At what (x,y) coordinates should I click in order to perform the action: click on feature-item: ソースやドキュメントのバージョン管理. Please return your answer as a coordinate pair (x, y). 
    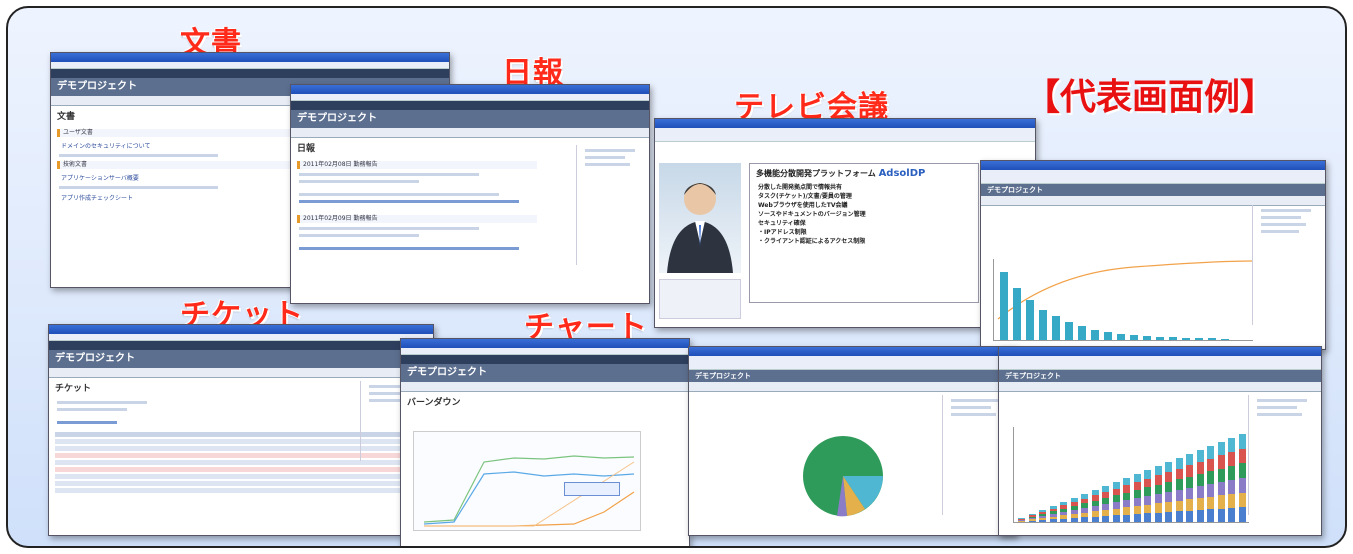
    Looking at the image, I should click on (812, 214).